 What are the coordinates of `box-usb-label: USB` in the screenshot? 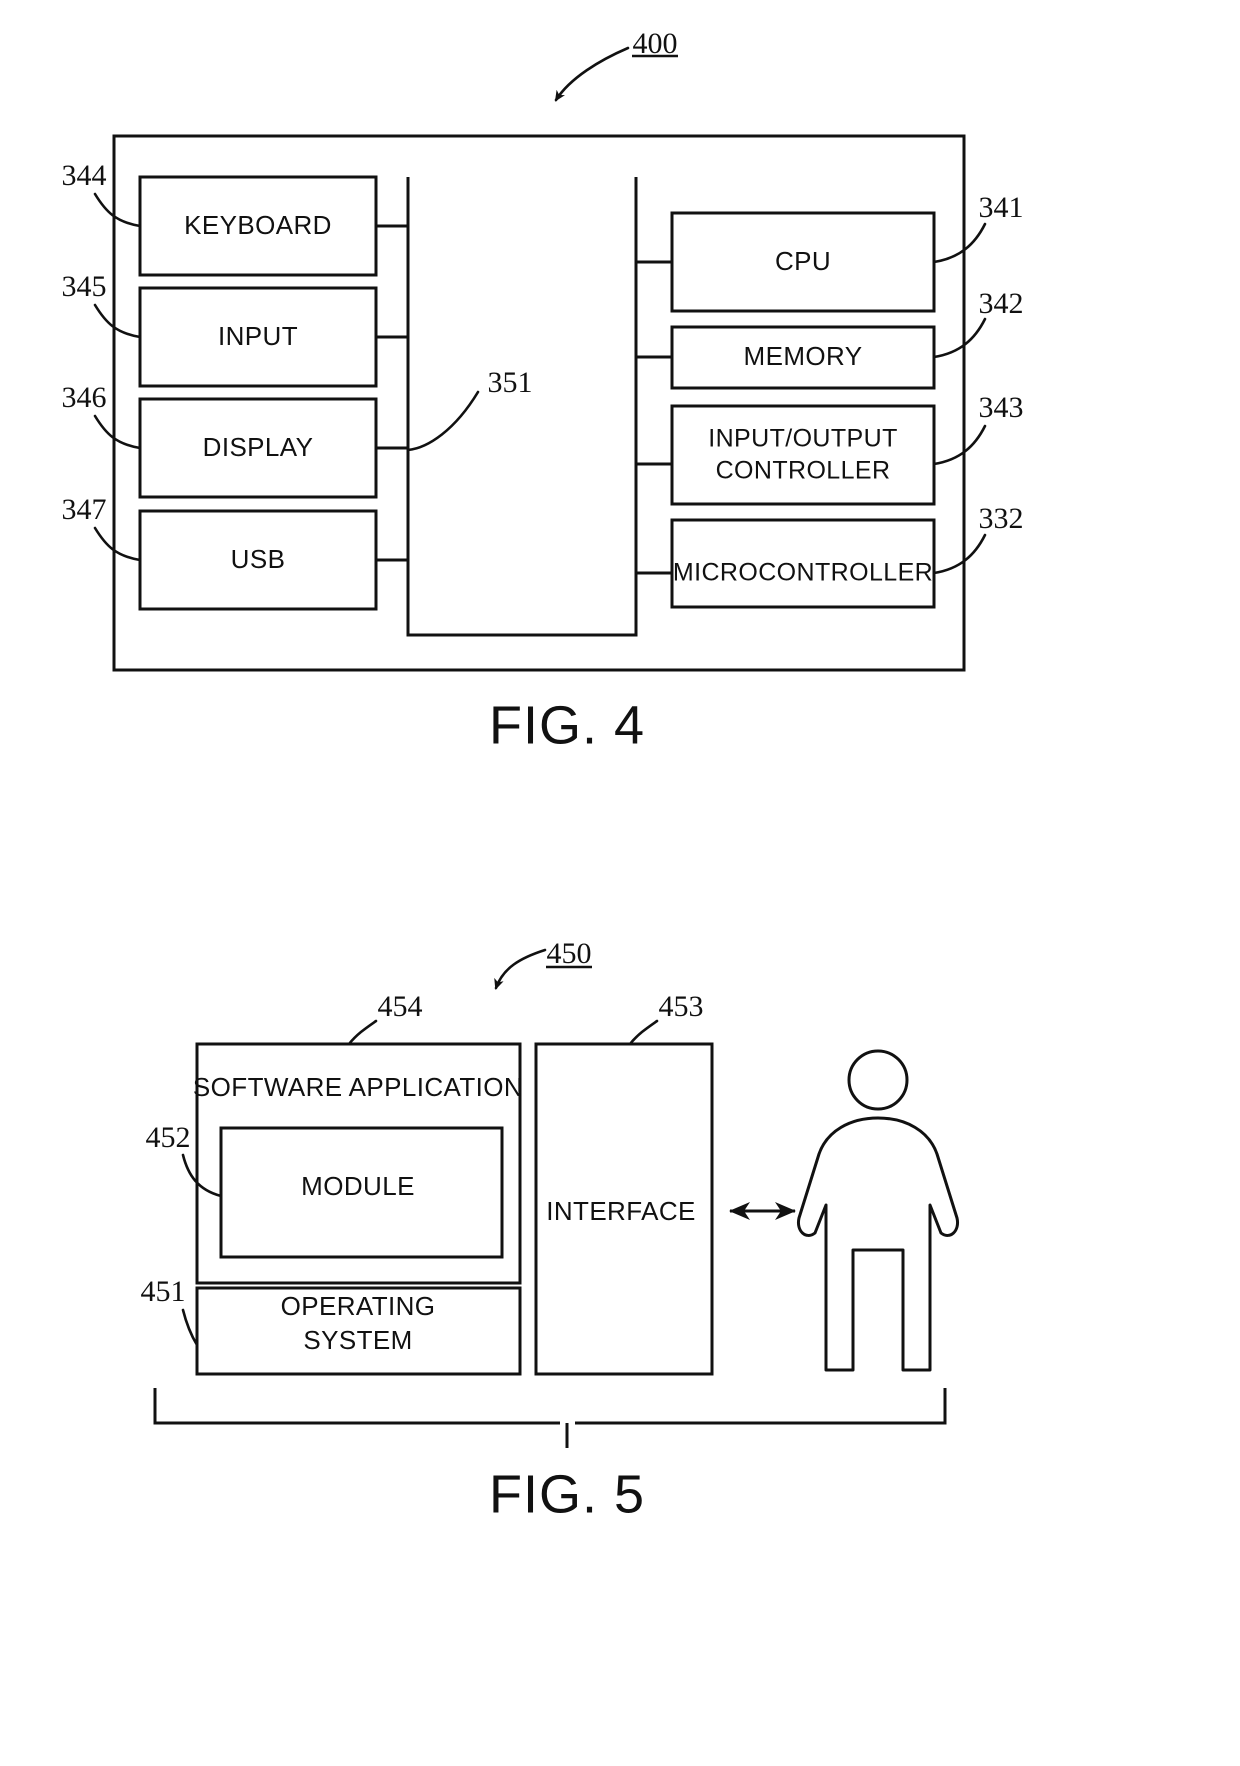 It's located at (258, 559).